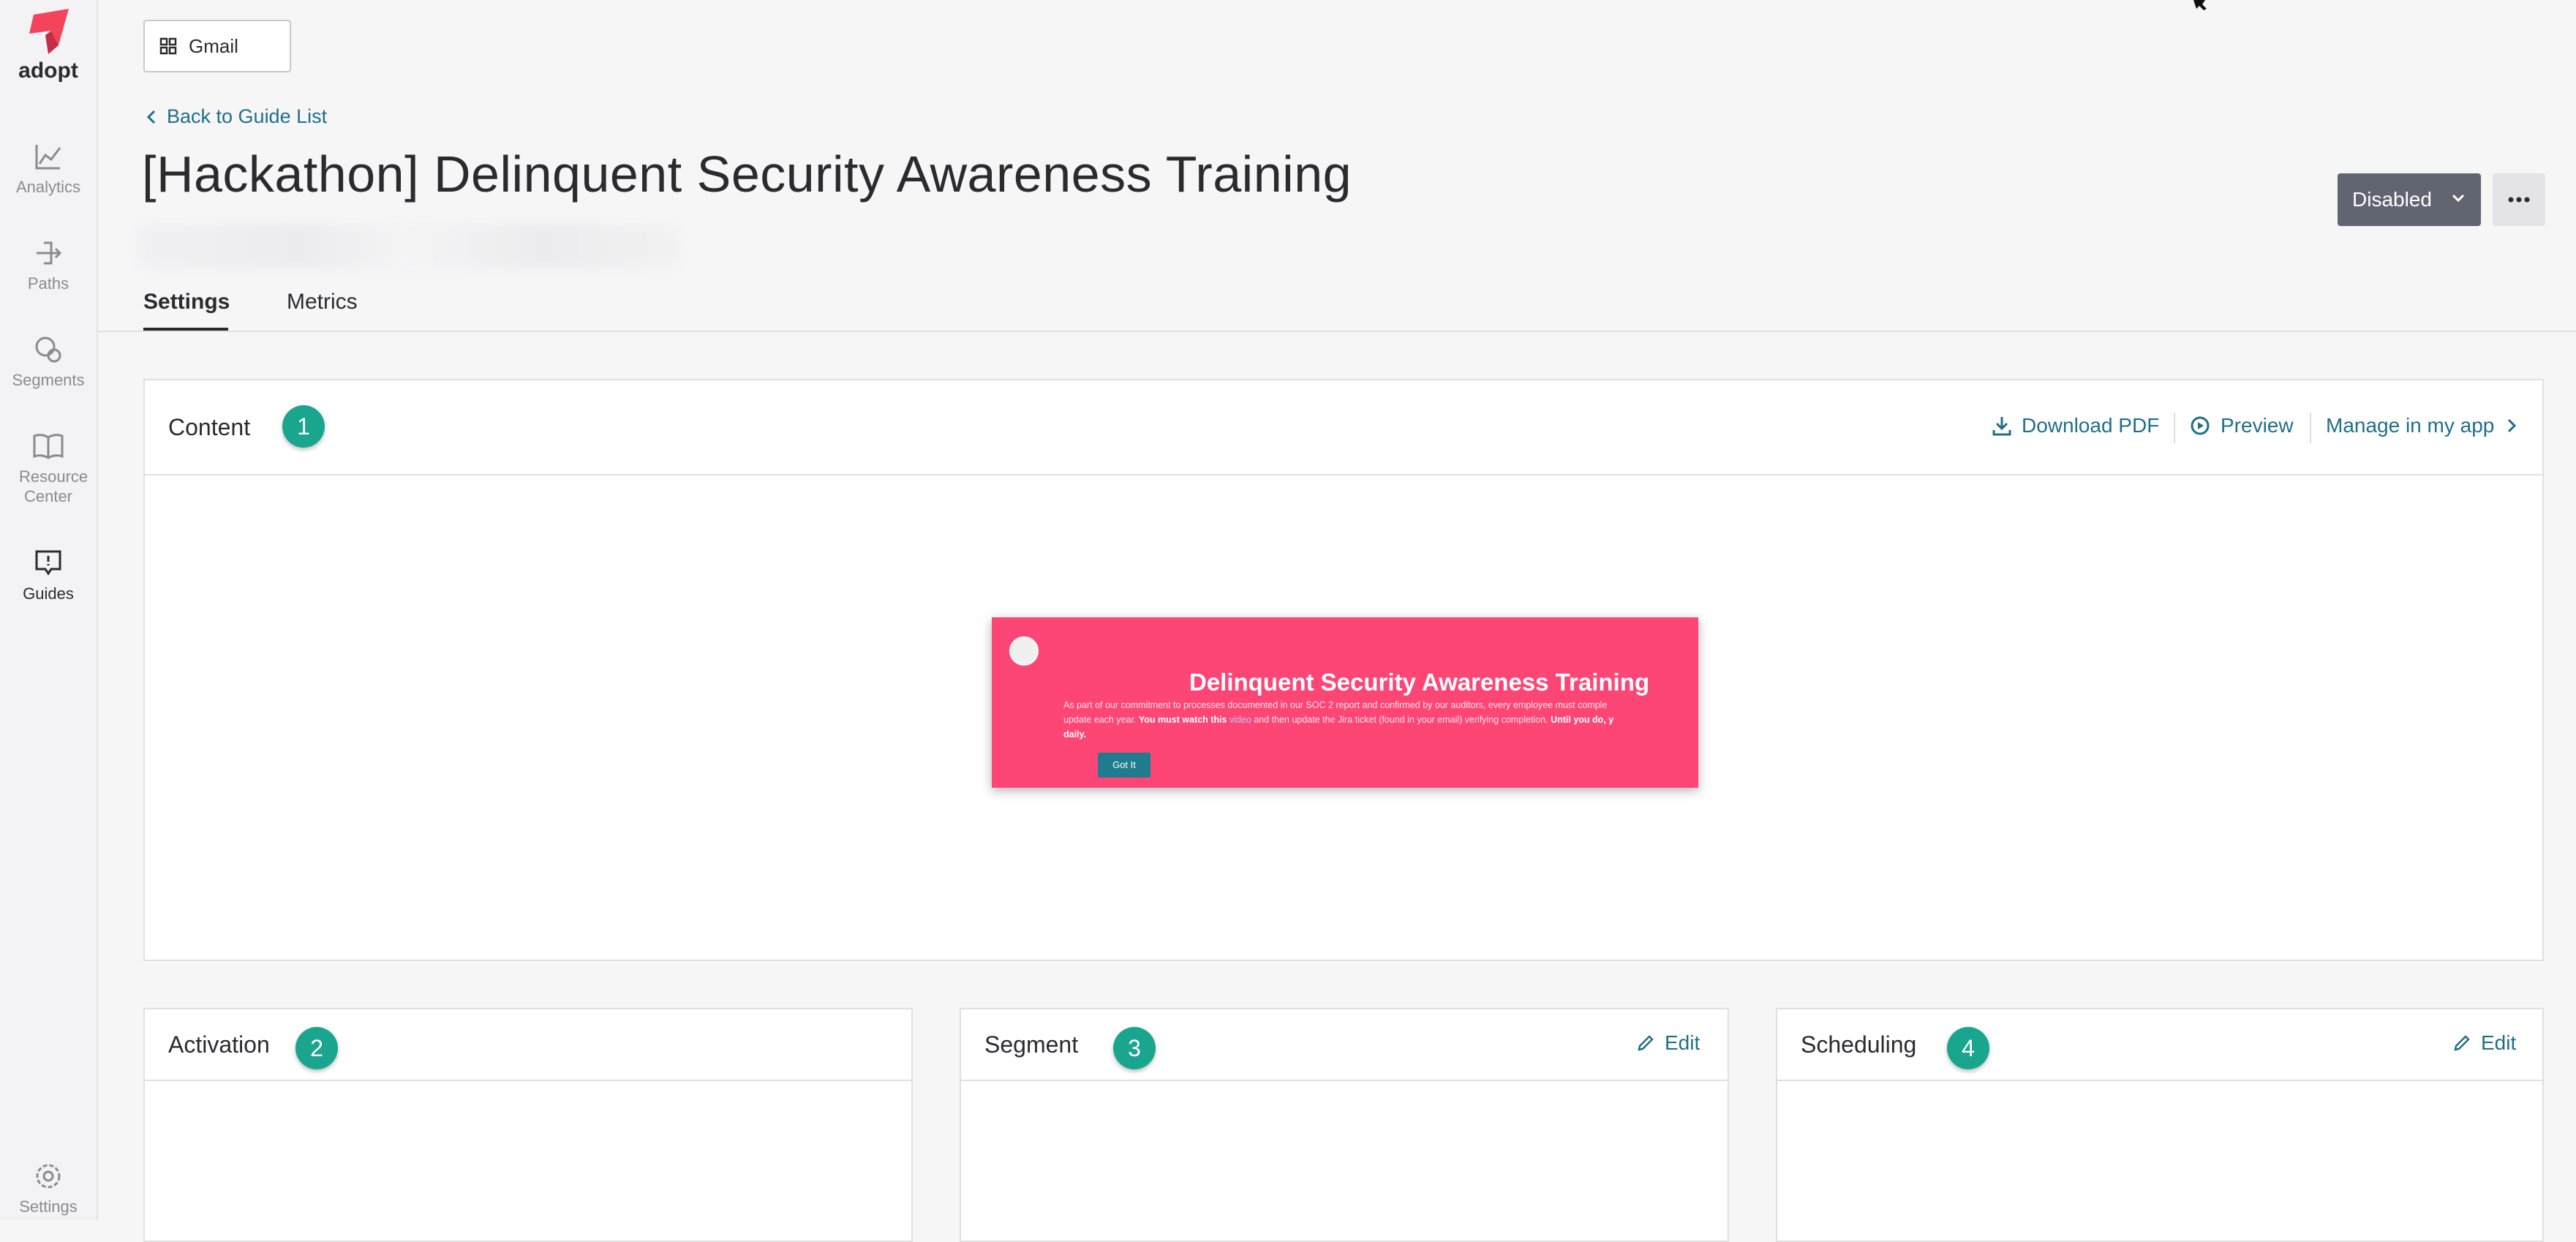 The height and width of the screenshot is (1242, 2576). Describe the element at coordinates (247, 116) in the screenshot. I see `back-link-label: Back to Guide List` at that location.